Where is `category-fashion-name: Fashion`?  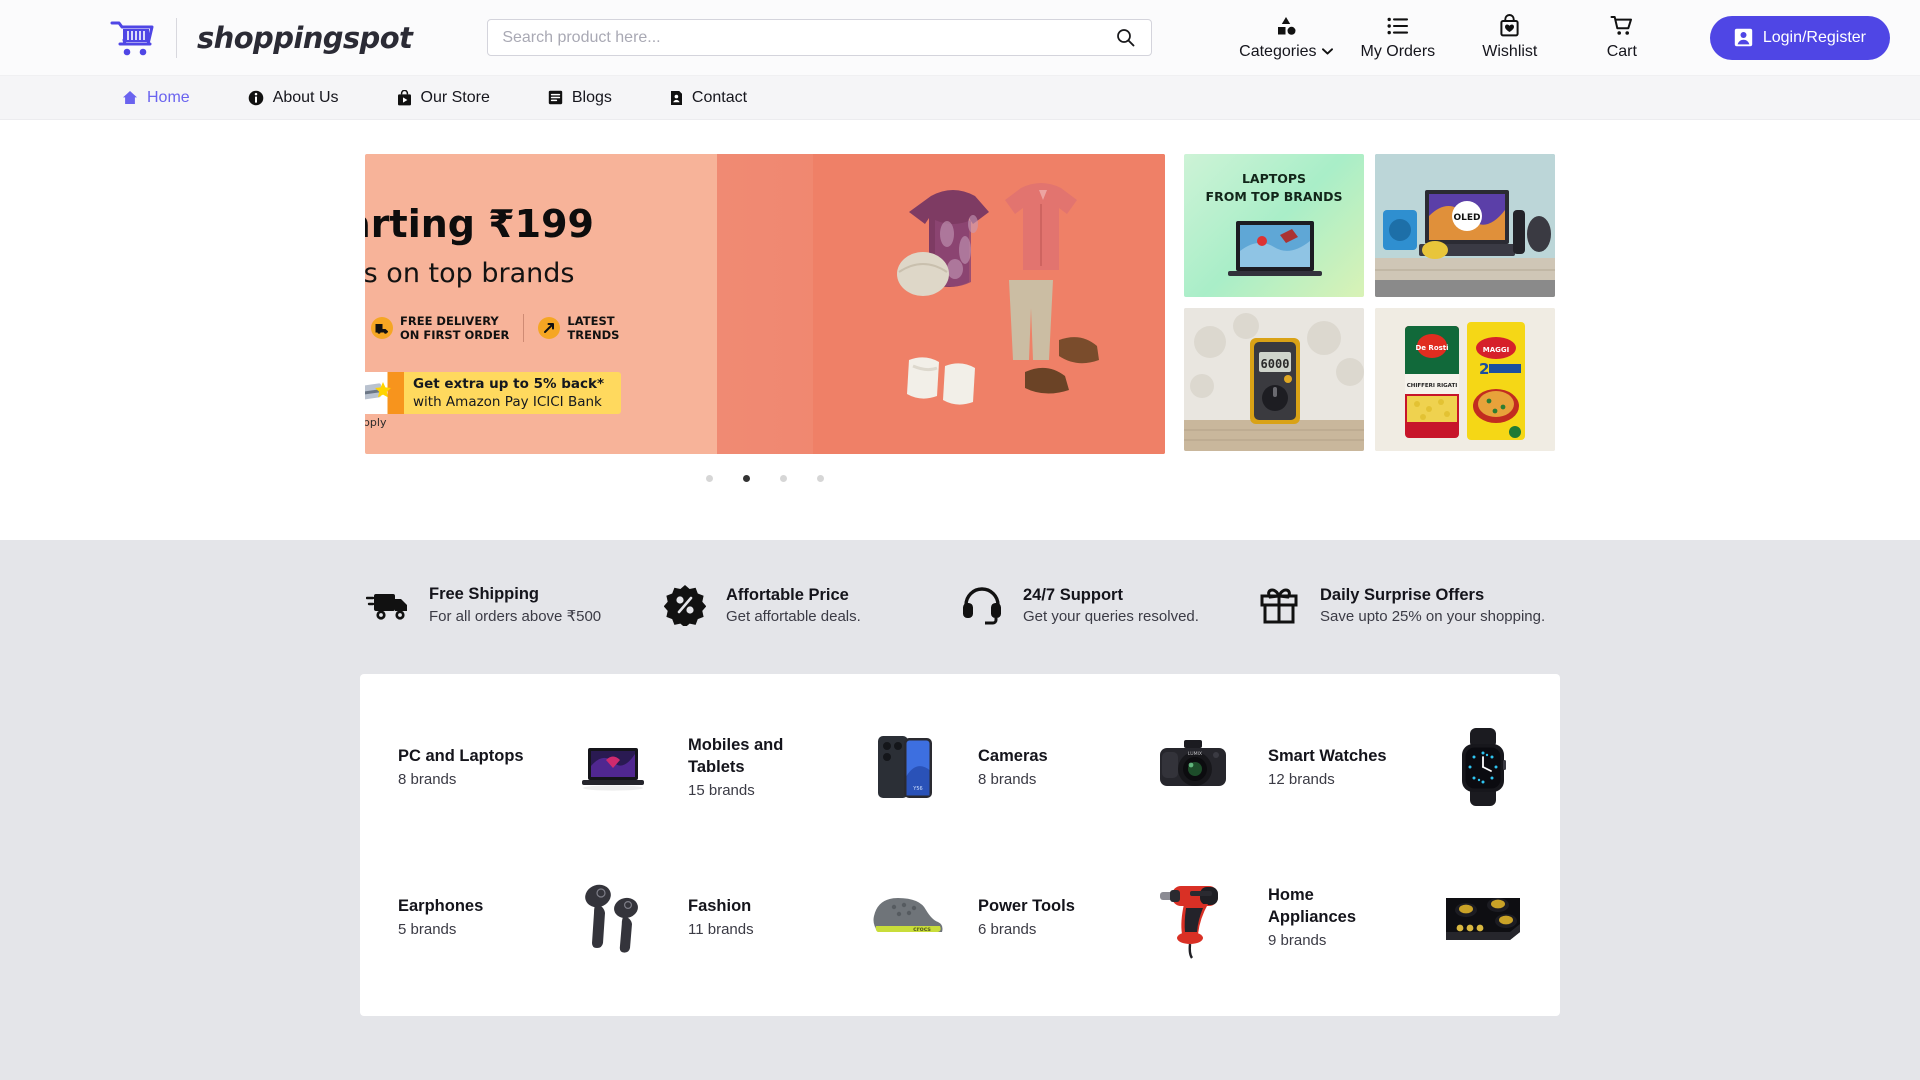 category-fashion-name: Fashion is located at coordinates (720, 905).